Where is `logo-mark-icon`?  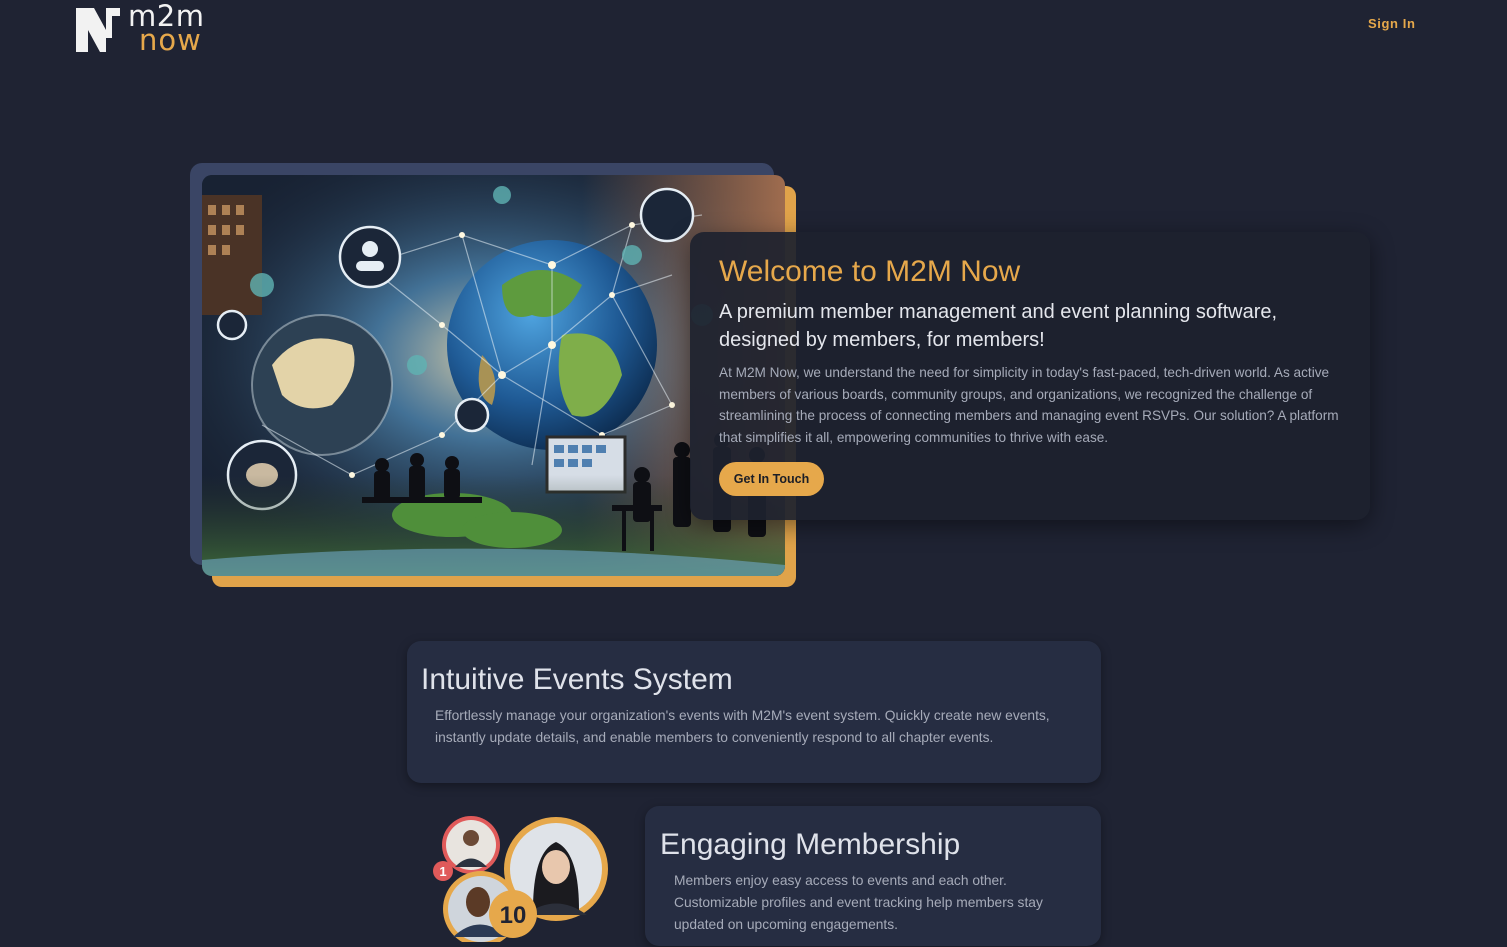 logo-mark-icon is located at coordinates (98, 30).